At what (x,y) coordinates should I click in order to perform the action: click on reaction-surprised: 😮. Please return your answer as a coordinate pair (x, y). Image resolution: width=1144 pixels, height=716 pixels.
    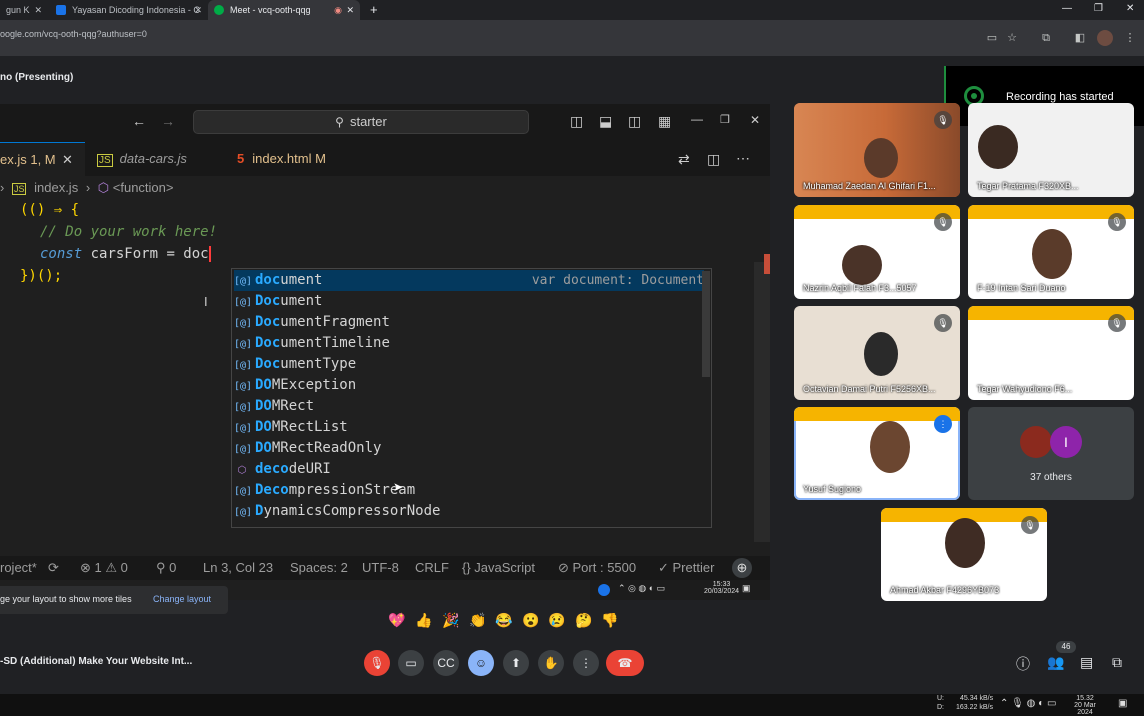
    Looking at the image, I should click on (531, 622).